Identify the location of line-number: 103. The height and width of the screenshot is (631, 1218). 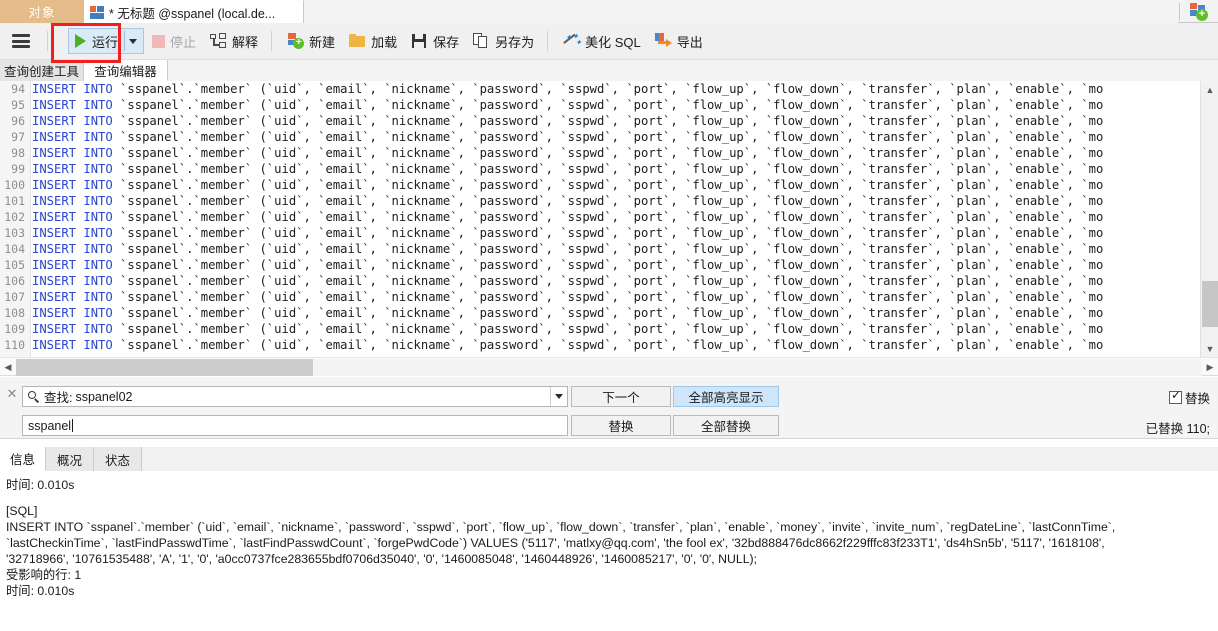
(14, 233).